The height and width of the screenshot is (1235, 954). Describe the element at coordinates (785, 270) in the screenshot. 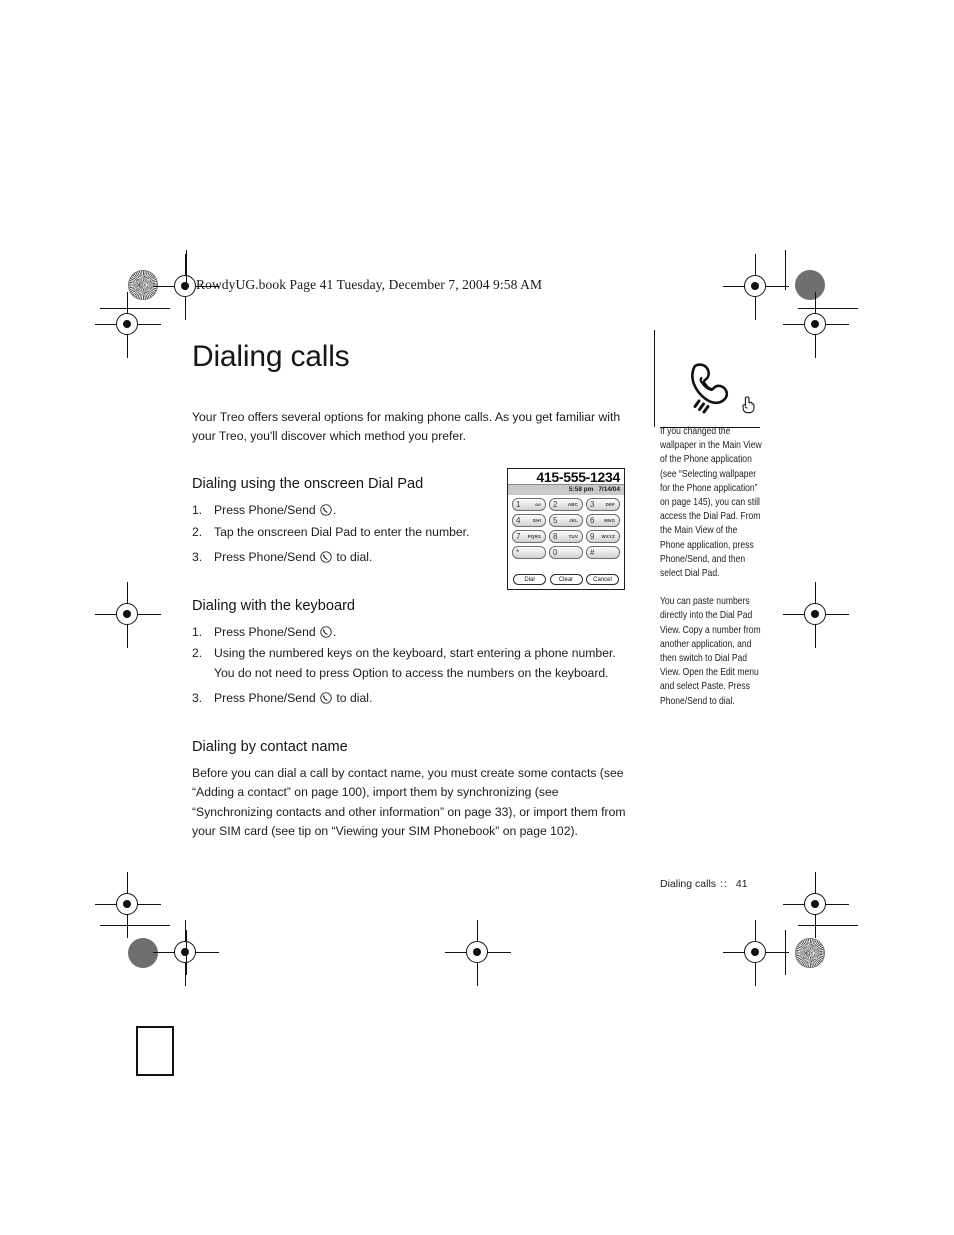

I see `trim-line-top-right-vertical` at that location.